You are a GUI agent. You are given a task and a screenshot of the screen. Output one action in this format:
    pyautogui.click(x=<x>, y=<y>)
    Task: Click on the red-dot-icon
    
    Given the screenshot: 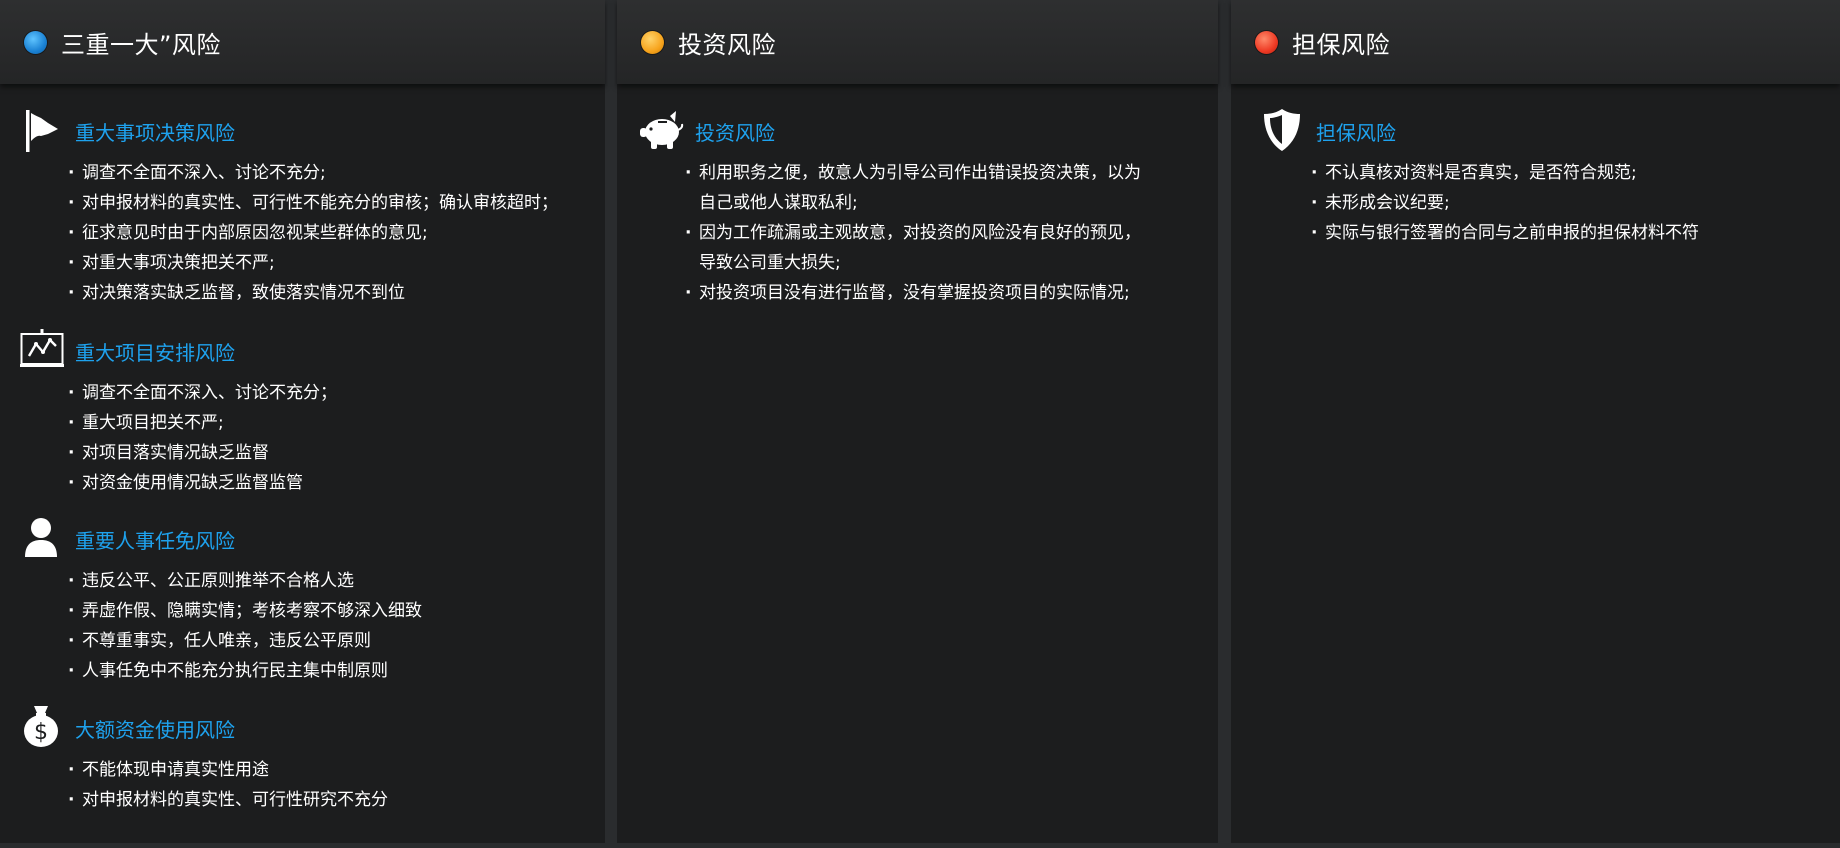 What is the action you would take?
    pyautogui.click(x=1266, y=42)
    